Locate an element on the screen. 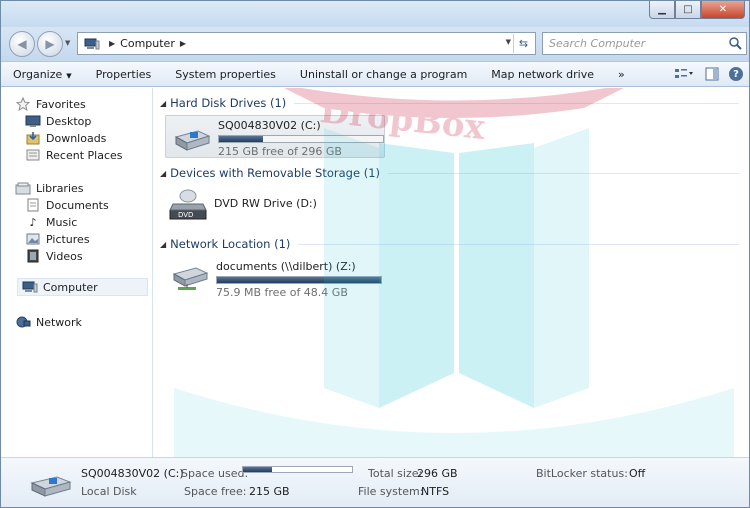 The height and width of the screenshot is (508, 750). sidebar-item-label: Recent Places is located at coordinates (84, 155).